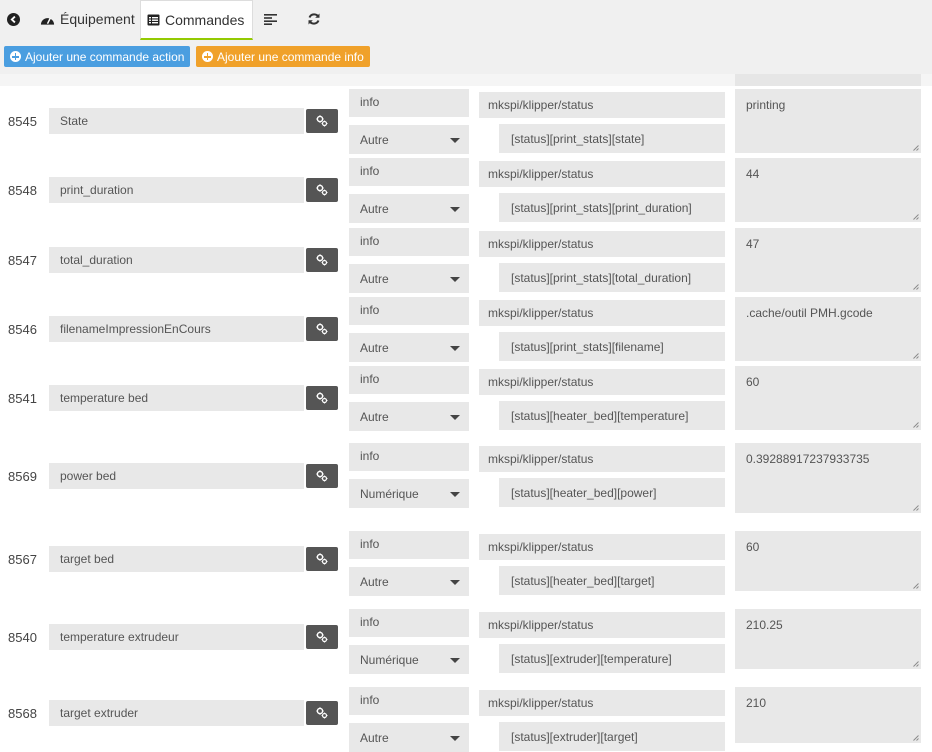 The image size is (932, 752). I want to click on command-name-field: power bed, so click(176, 476).